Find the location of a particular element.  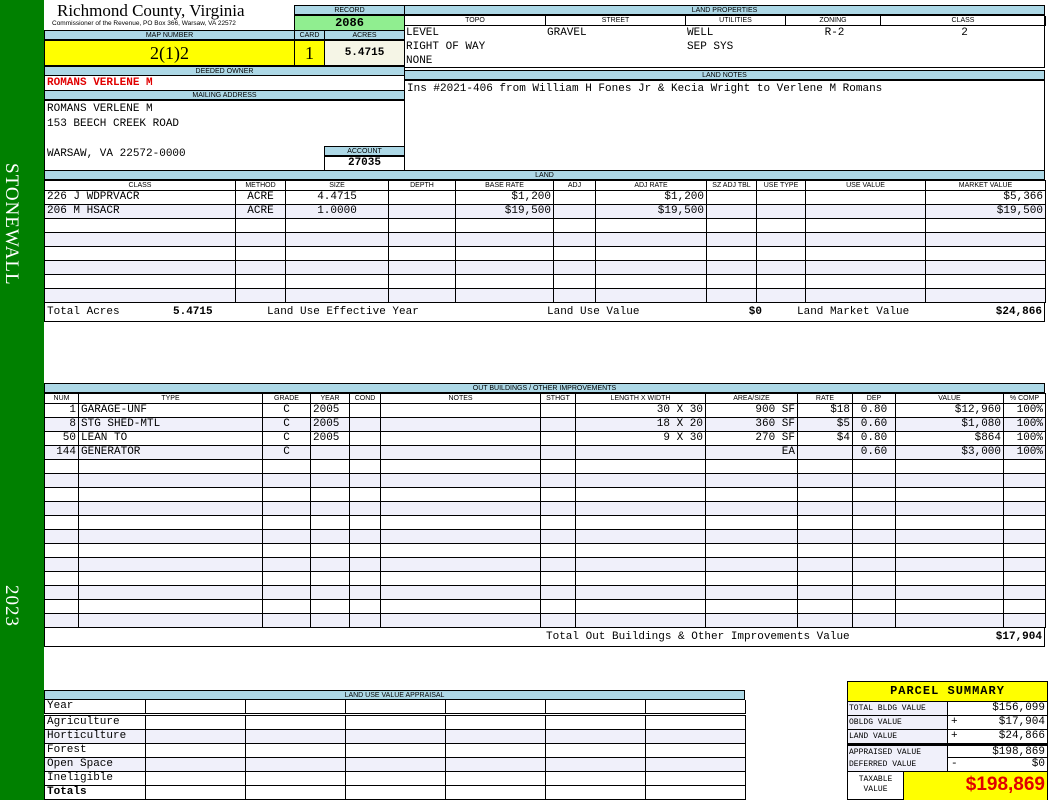

table-cell: LEAN TO is located at coordinates (170, 438).